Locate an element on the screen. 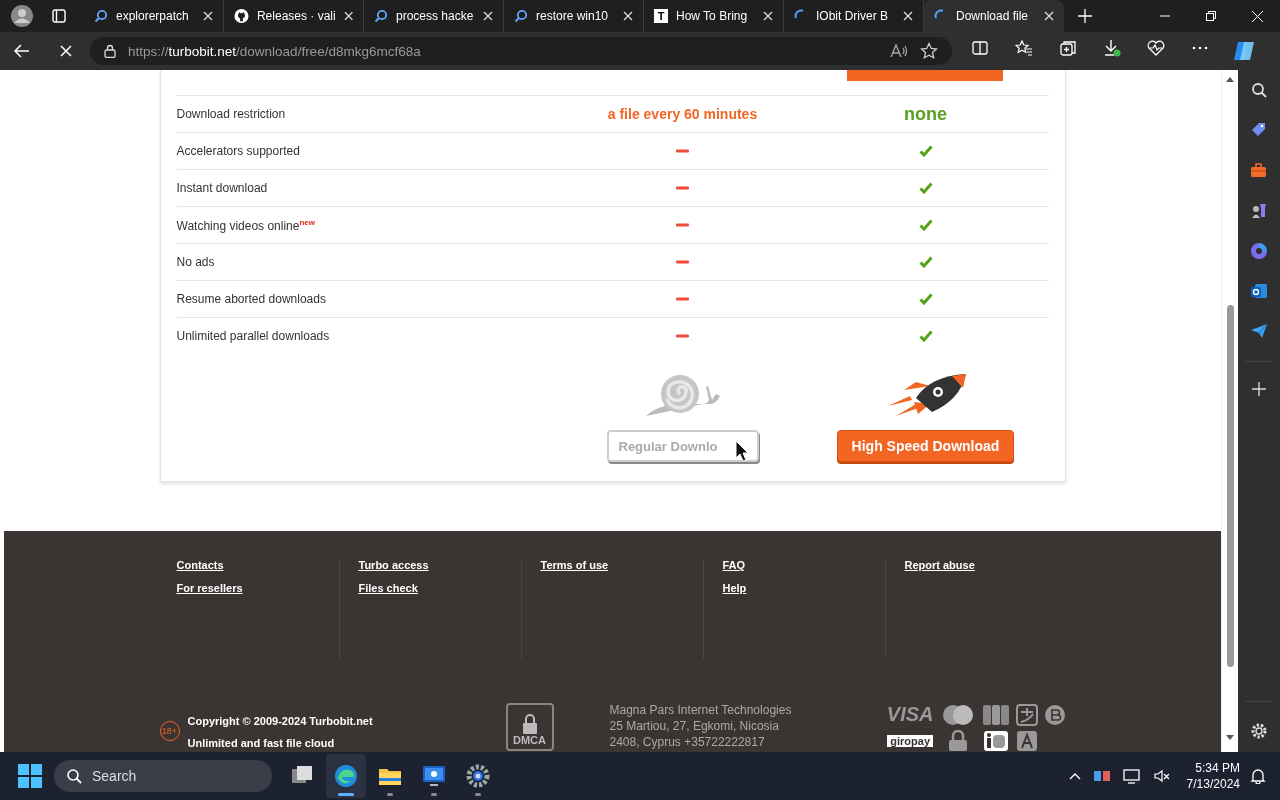  scroll-up-icon is located at coordinates (1230, 79).